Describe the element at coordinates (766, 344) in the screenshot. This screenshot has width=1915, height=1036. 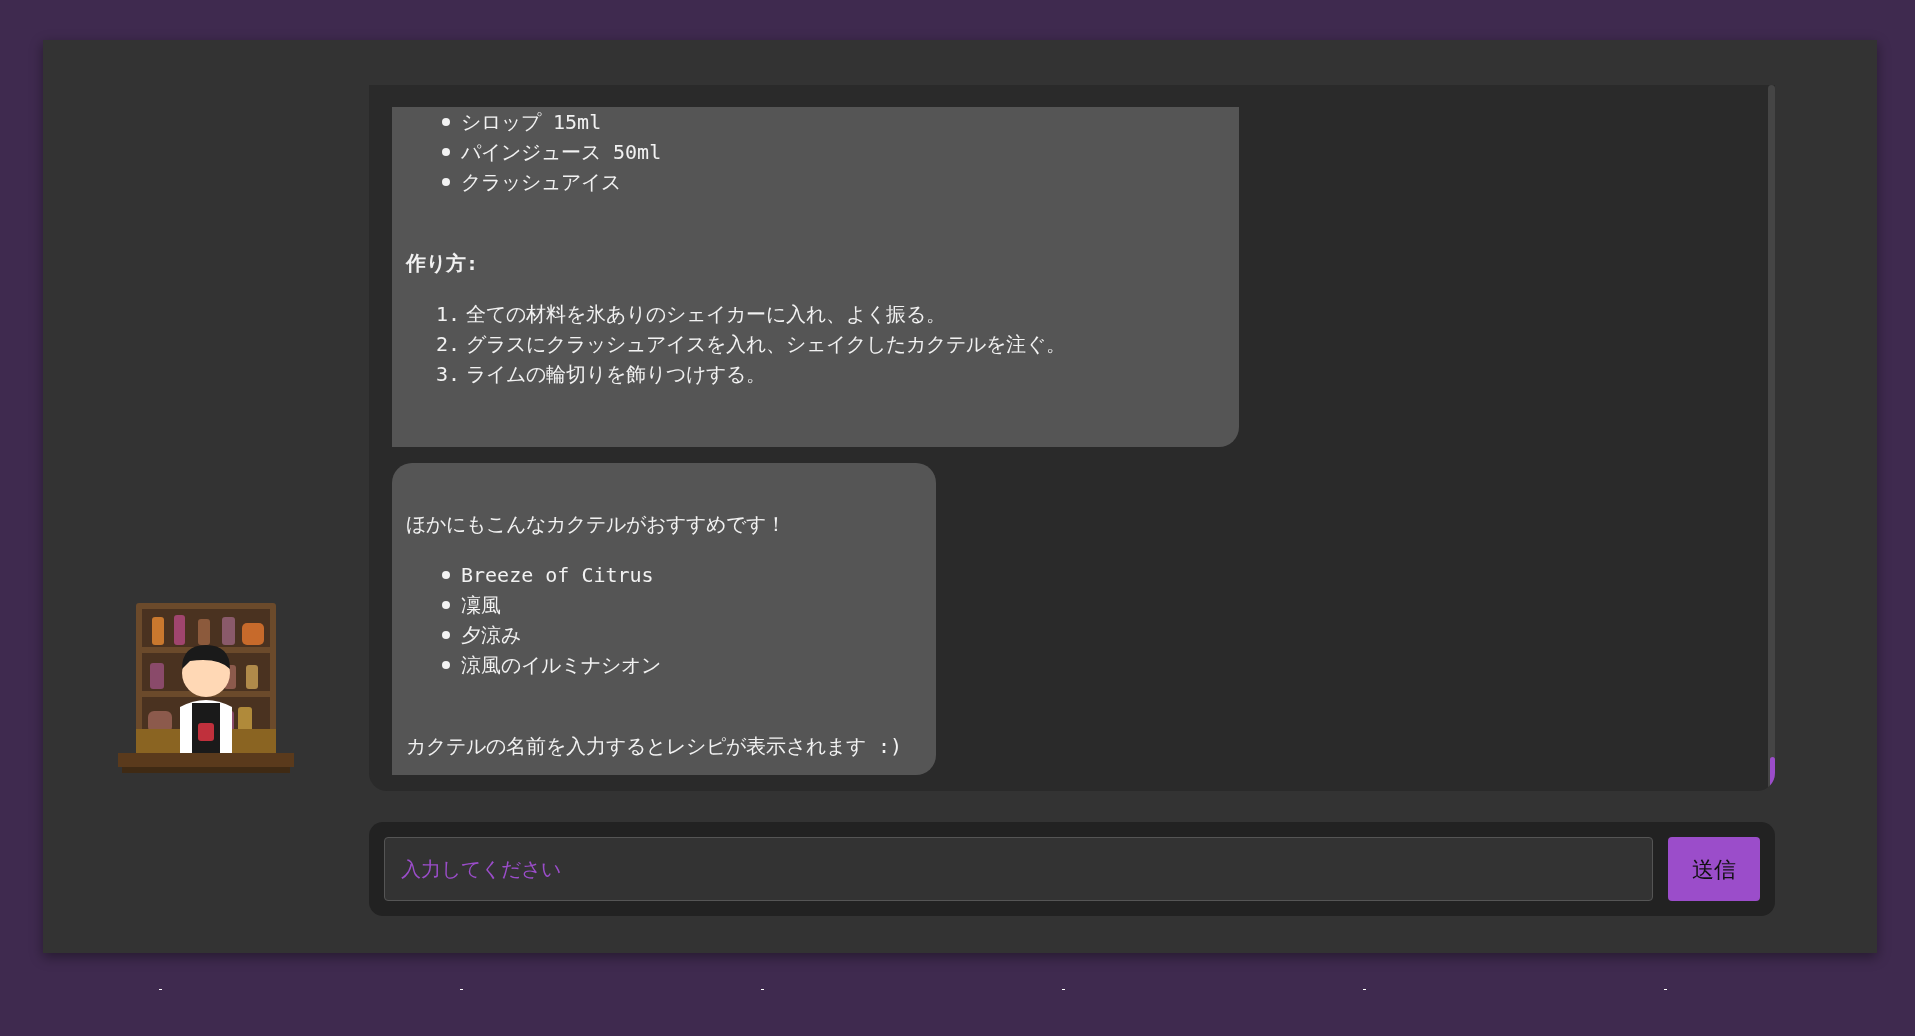
I see `list-item-text: グラスにクラッシュアイスを入れ、シェイクしたカクテルを注ぐ。` at that location.